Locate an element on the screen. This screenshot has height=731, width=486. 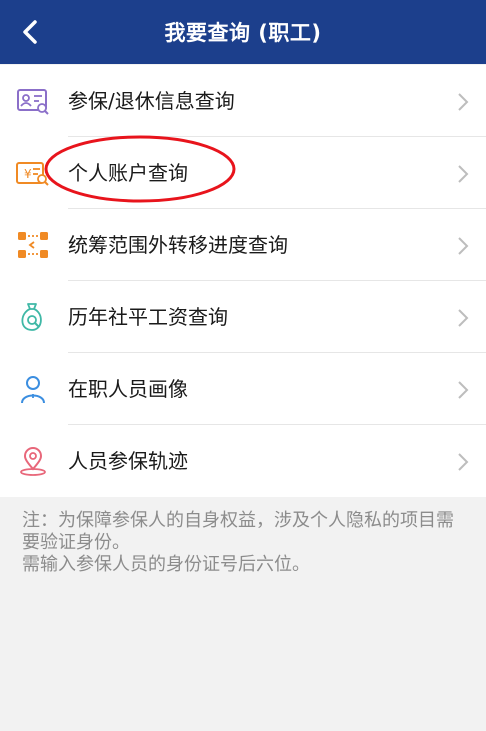
note-line: 需输入参保人员的身份证号后六位。 is located at coordinates (166, 564).